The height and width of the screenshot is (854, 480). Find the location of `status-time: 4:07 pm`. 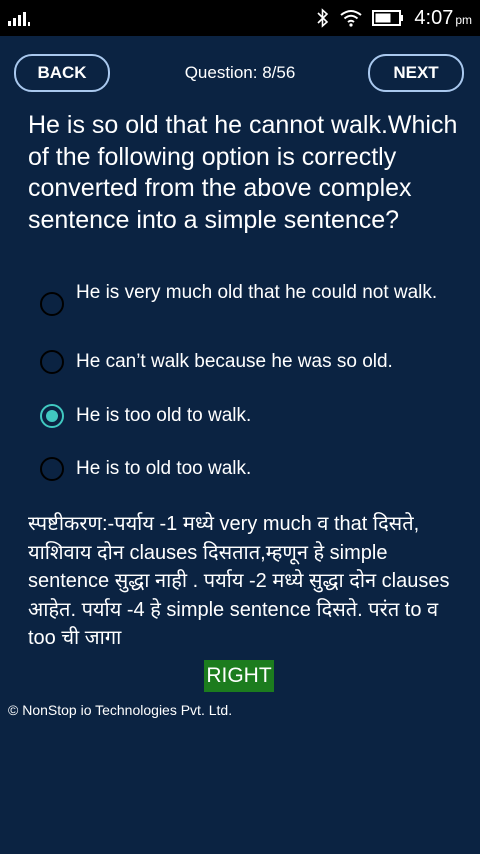

status-time: 4:07 pm is located at coordinates (443, 17).